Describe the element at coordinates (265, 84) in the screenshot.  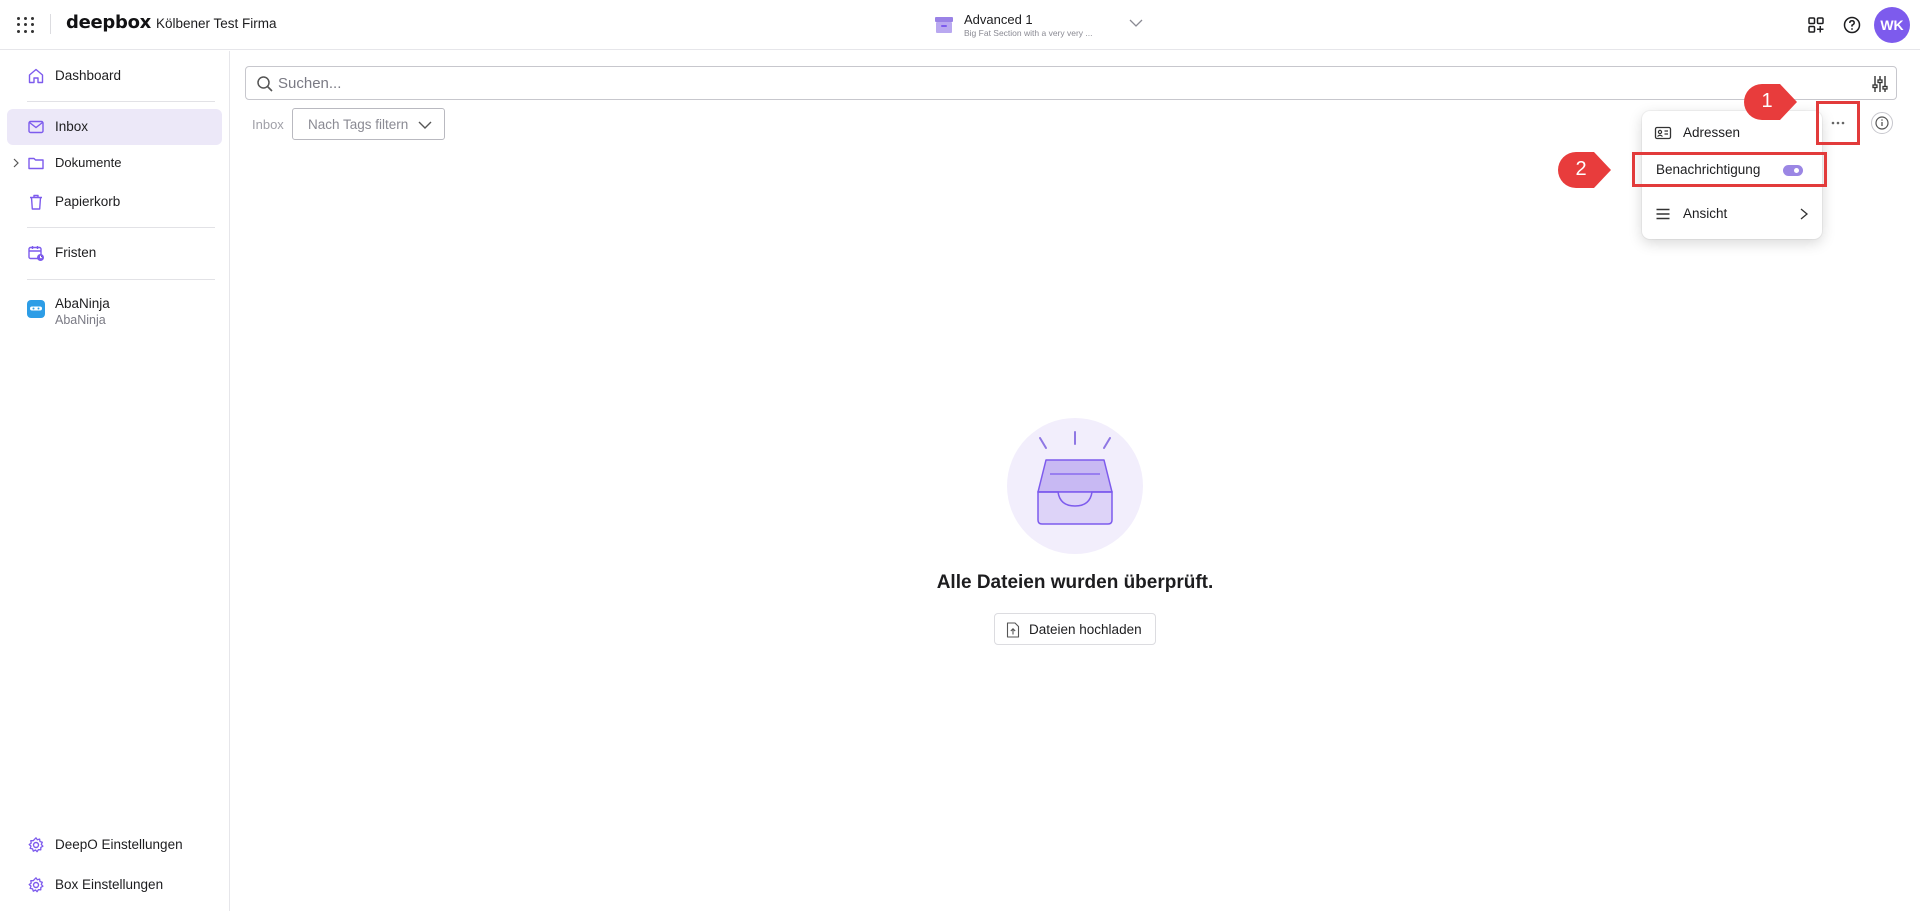
I see `search-icon` at that location.